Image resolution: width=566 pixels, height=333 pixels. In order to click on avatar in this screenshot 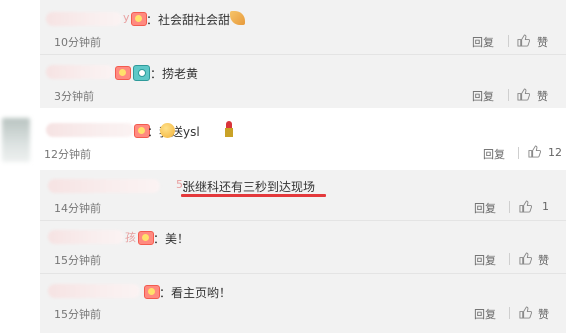, I will do `click(16, 140)`.